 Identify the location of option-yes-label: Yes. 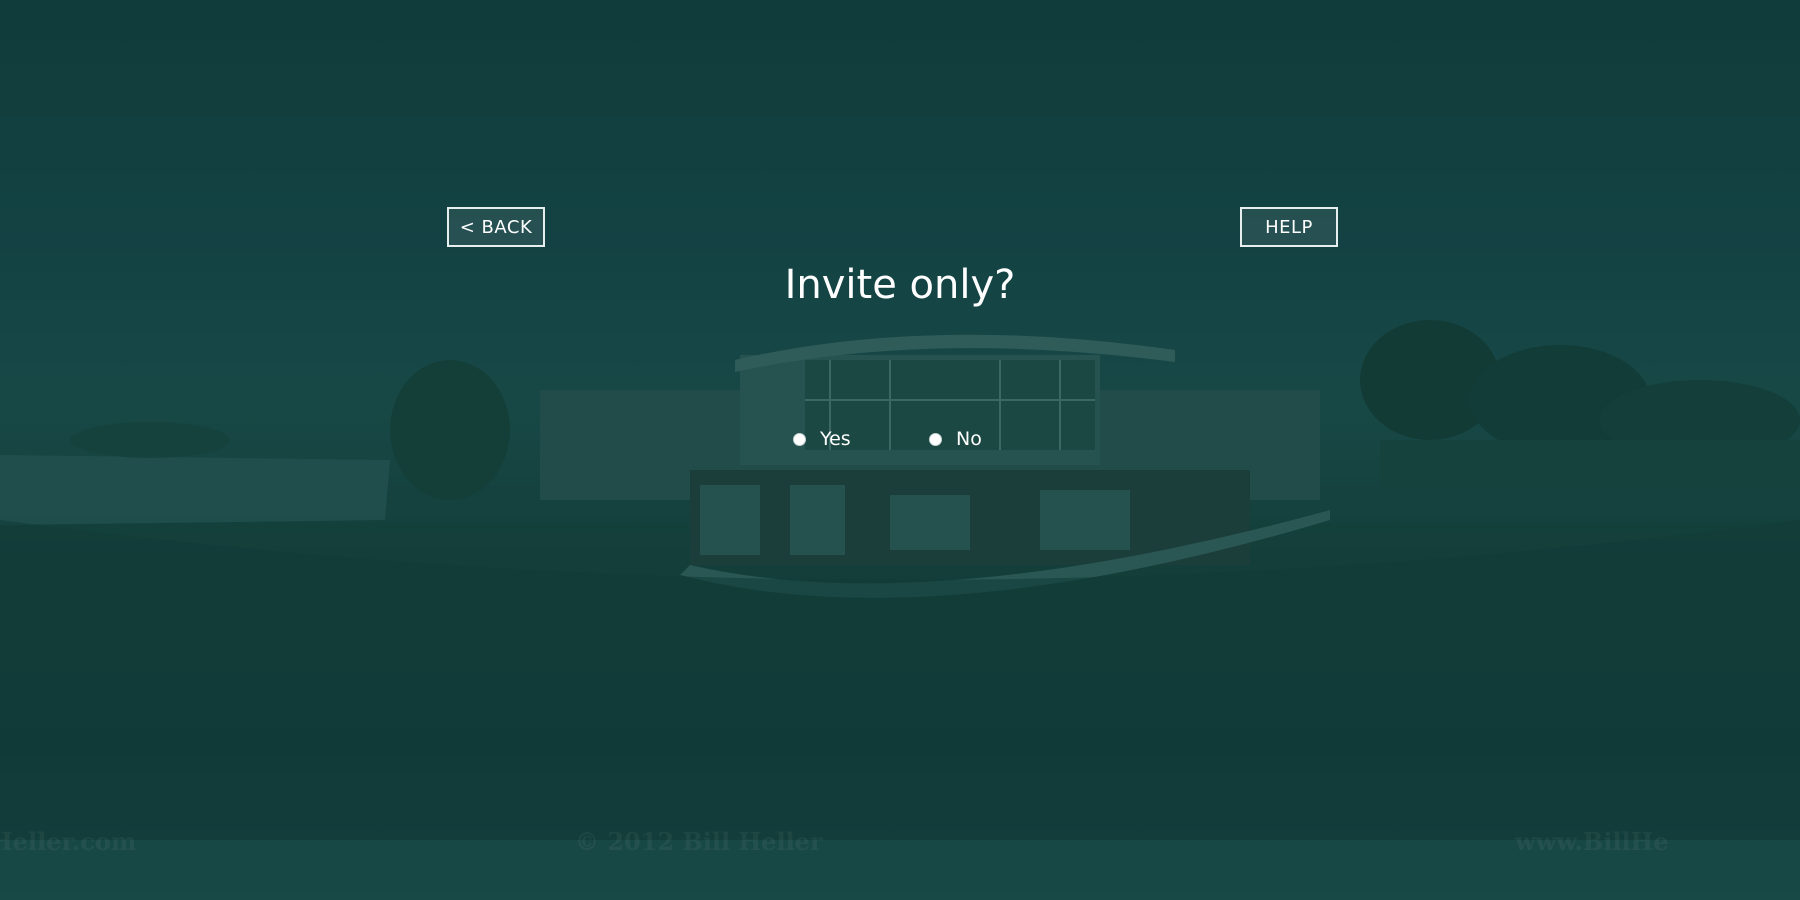
(835, 439).